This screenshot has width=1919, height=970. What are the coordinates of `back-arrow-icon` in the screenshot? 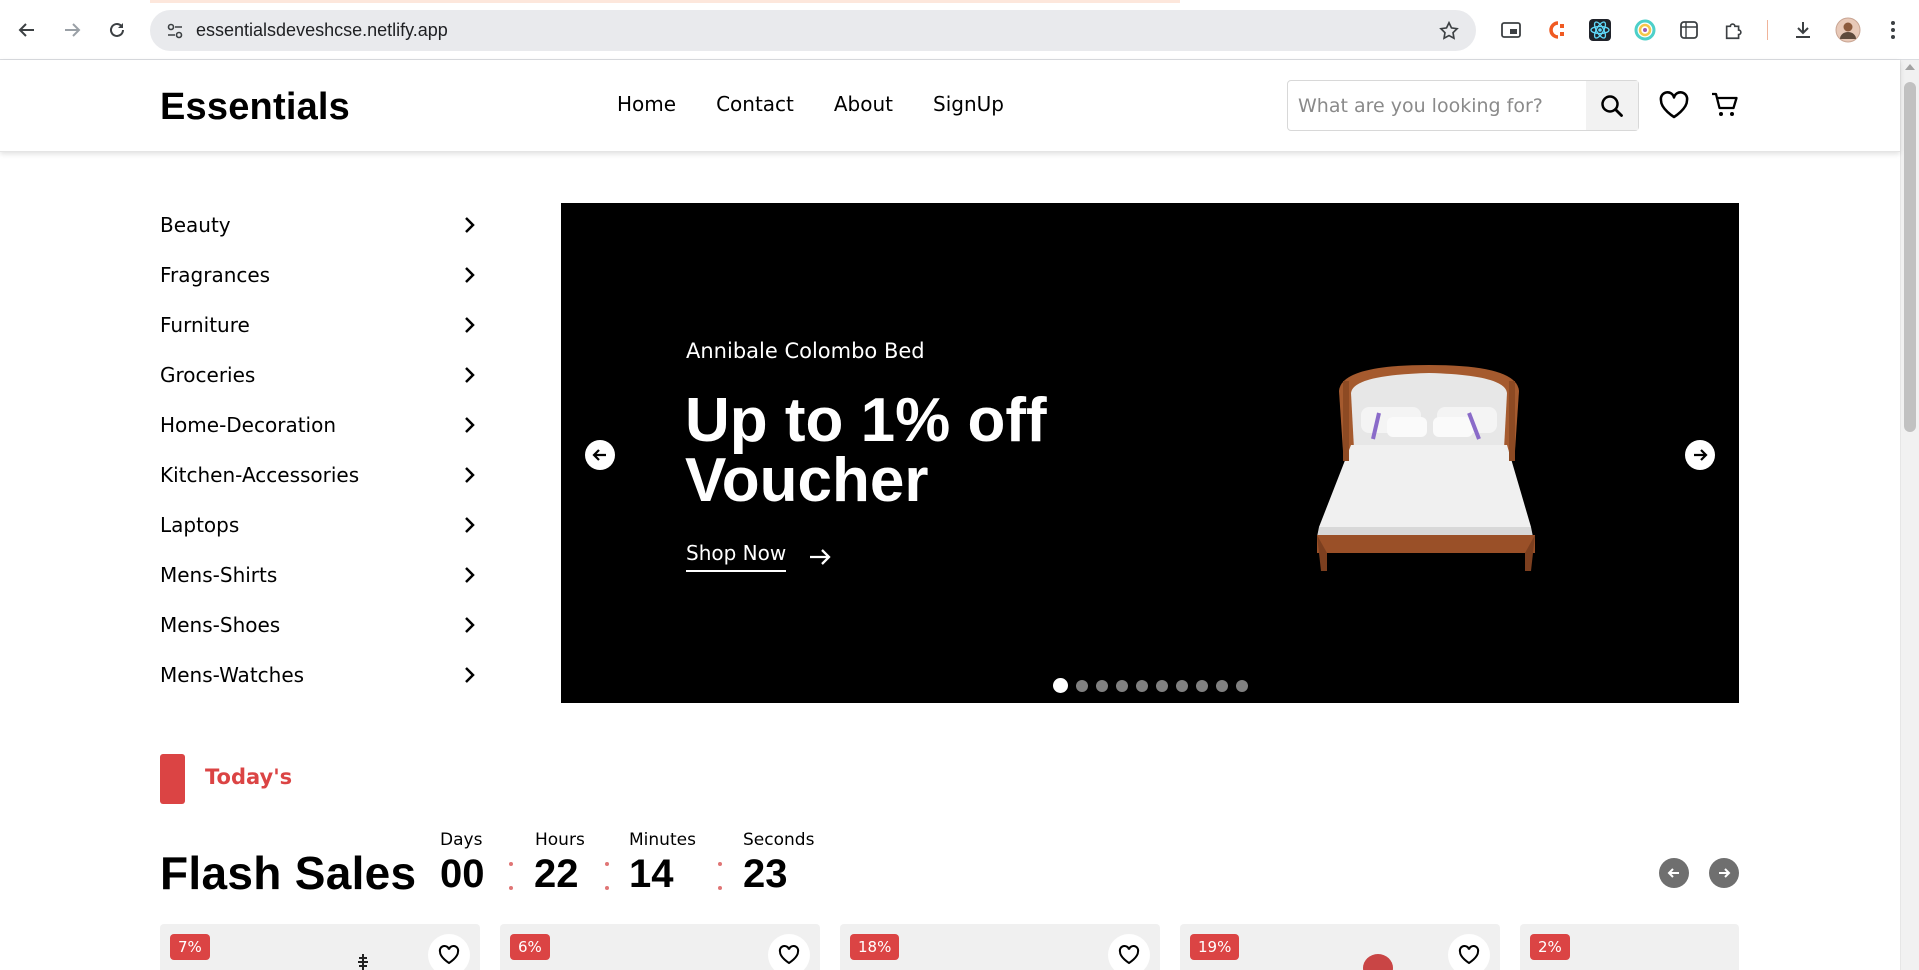 It's located at (27, 30).